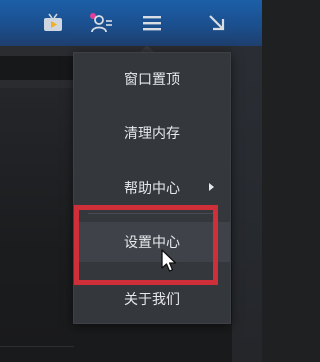 This screenshot has width=320, height=362. What do you see at coordinates (152, 242) in the screenshot?
I see `menu-item-settings: 设置中心` at bounding box center [152, 242].